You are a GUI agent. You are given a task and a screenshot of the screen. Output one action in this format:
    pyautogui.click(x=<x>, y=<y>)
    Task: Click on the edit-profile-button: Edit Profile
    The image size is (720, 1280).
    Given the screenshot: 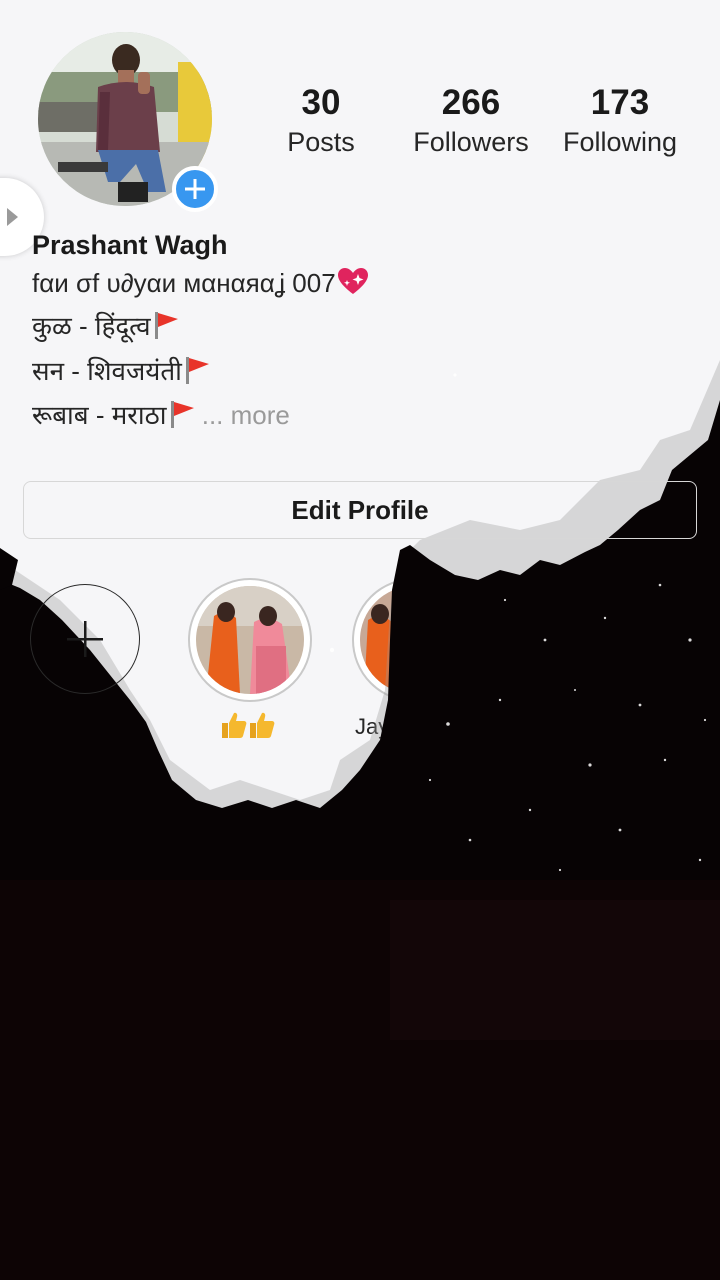 What is the action you would take?
    pyautogui.click(x=360, y=510)
    